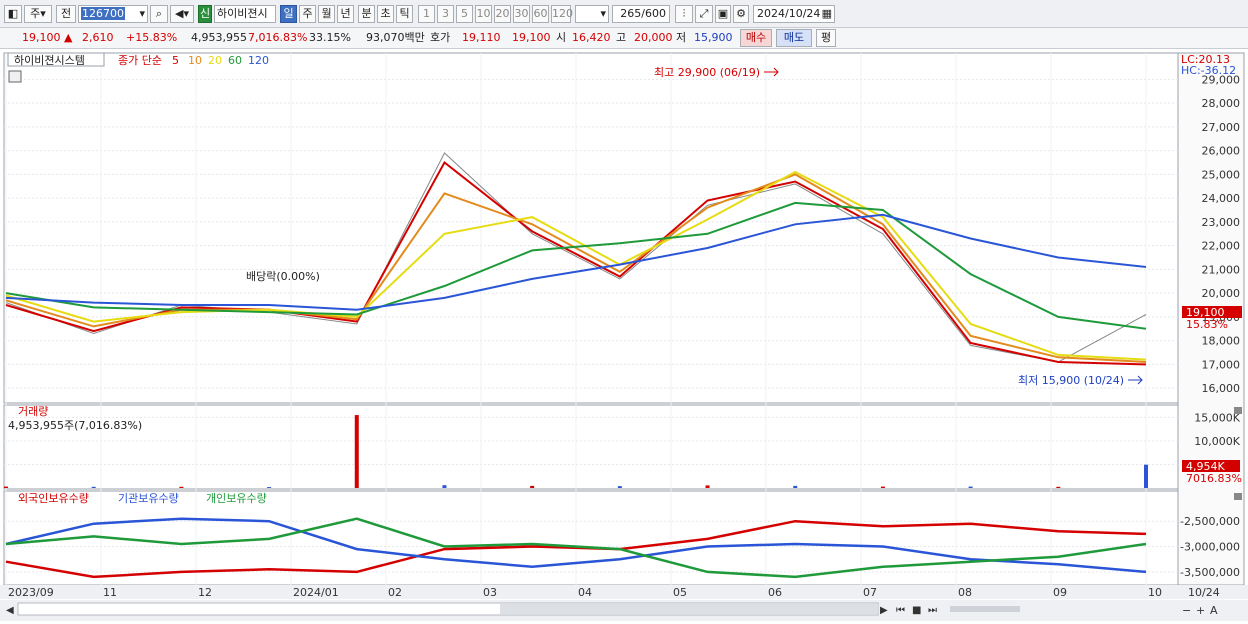  I want to click on price-tick-label: 21,000, so click(1221, 269).